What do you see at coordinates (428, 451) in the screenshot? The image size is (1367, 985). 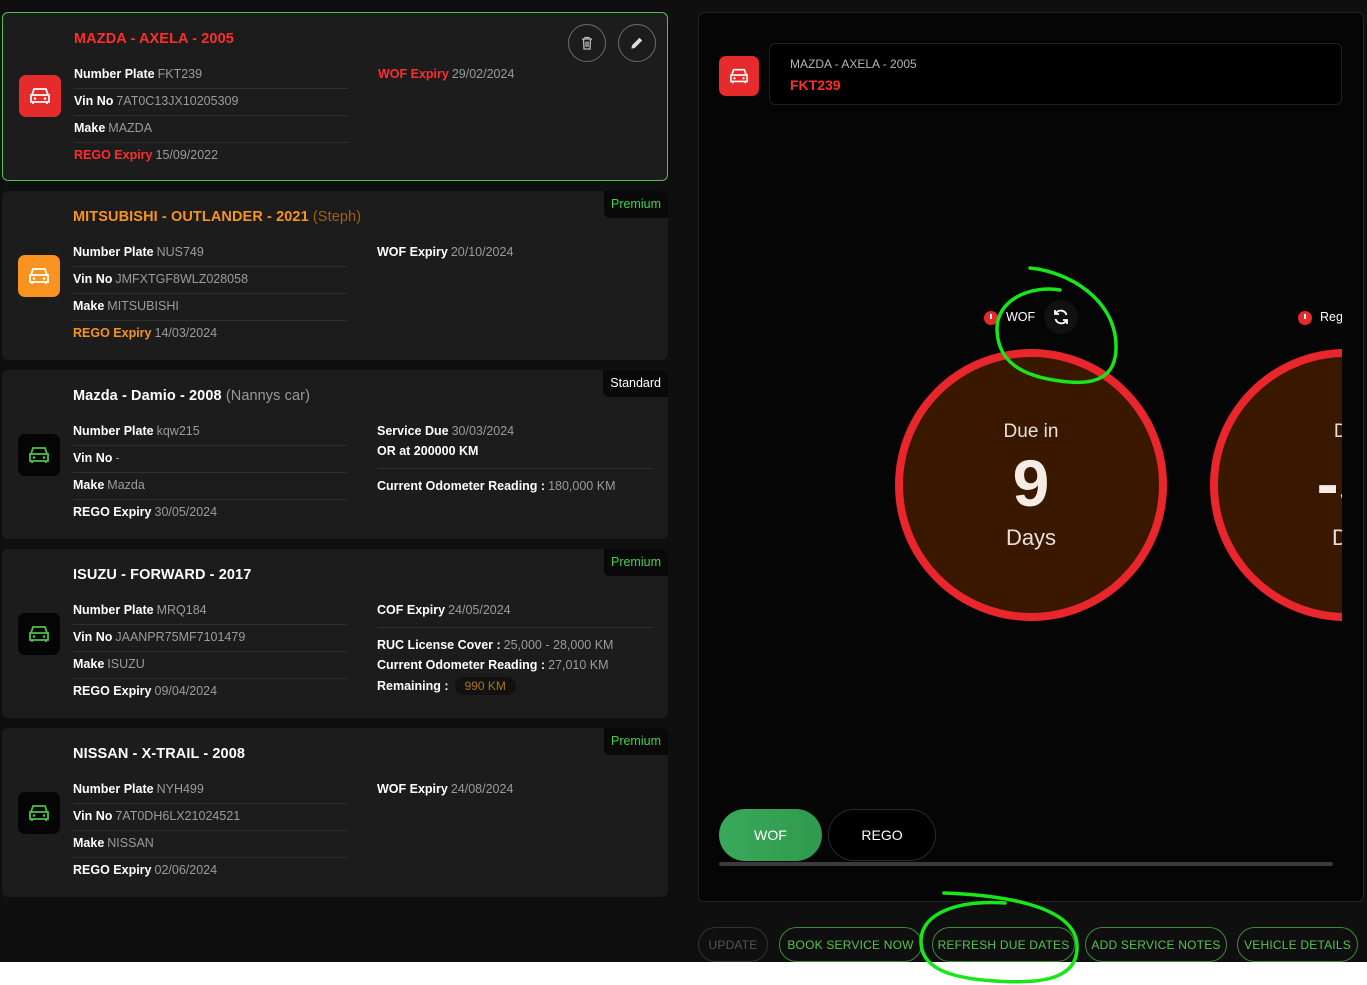 I see `service-due-km-row: OR at 200000 KM` at bounding box center [428, 451].